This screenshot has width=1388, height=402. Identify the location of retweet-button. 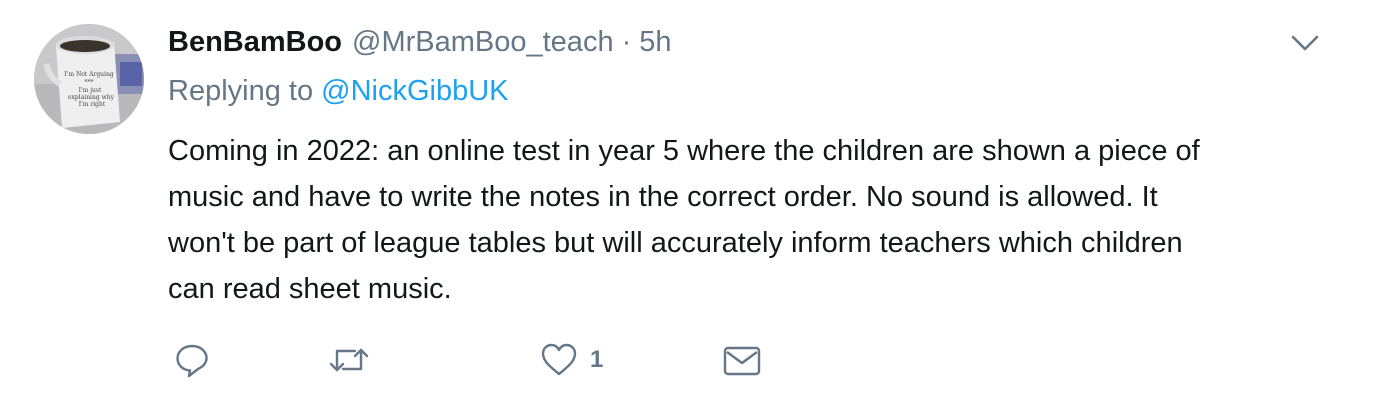
(349, 360).